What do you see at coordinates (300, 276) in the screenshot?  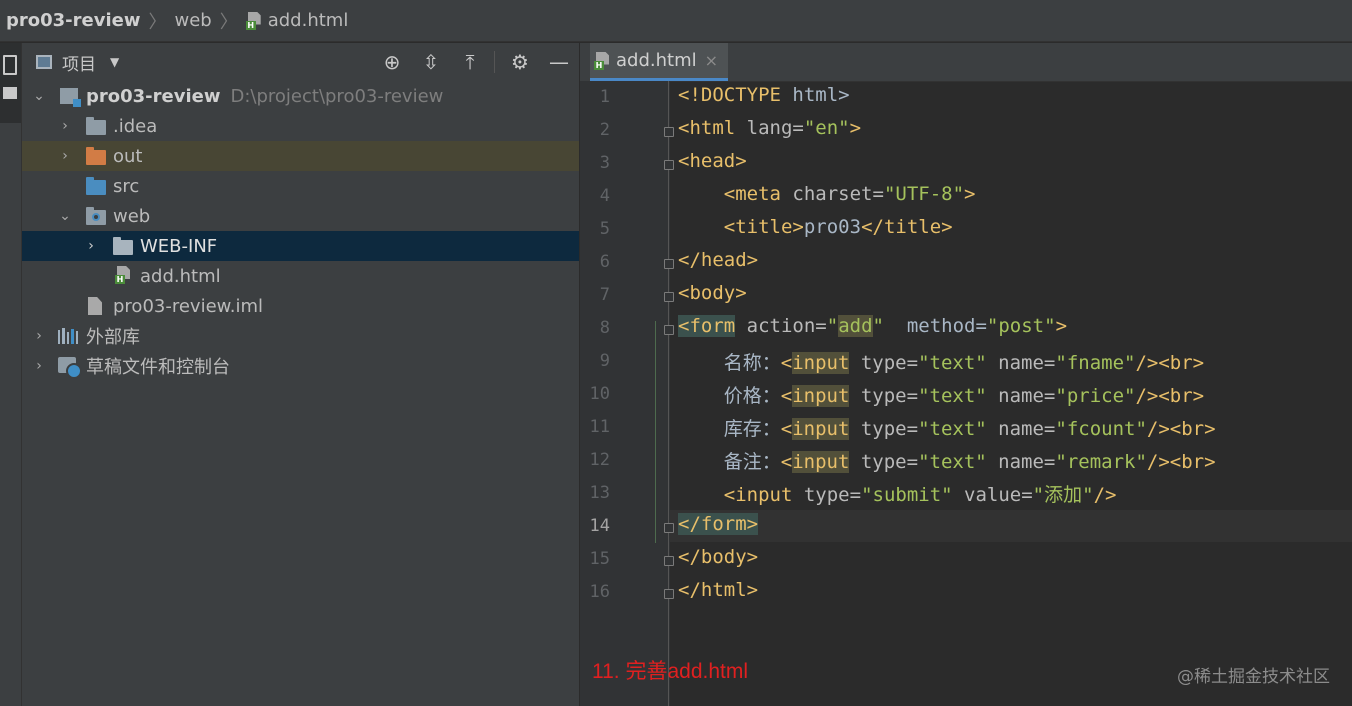 I see `tree-item-addhtml: H add.html` at bounding box center [300, 276].